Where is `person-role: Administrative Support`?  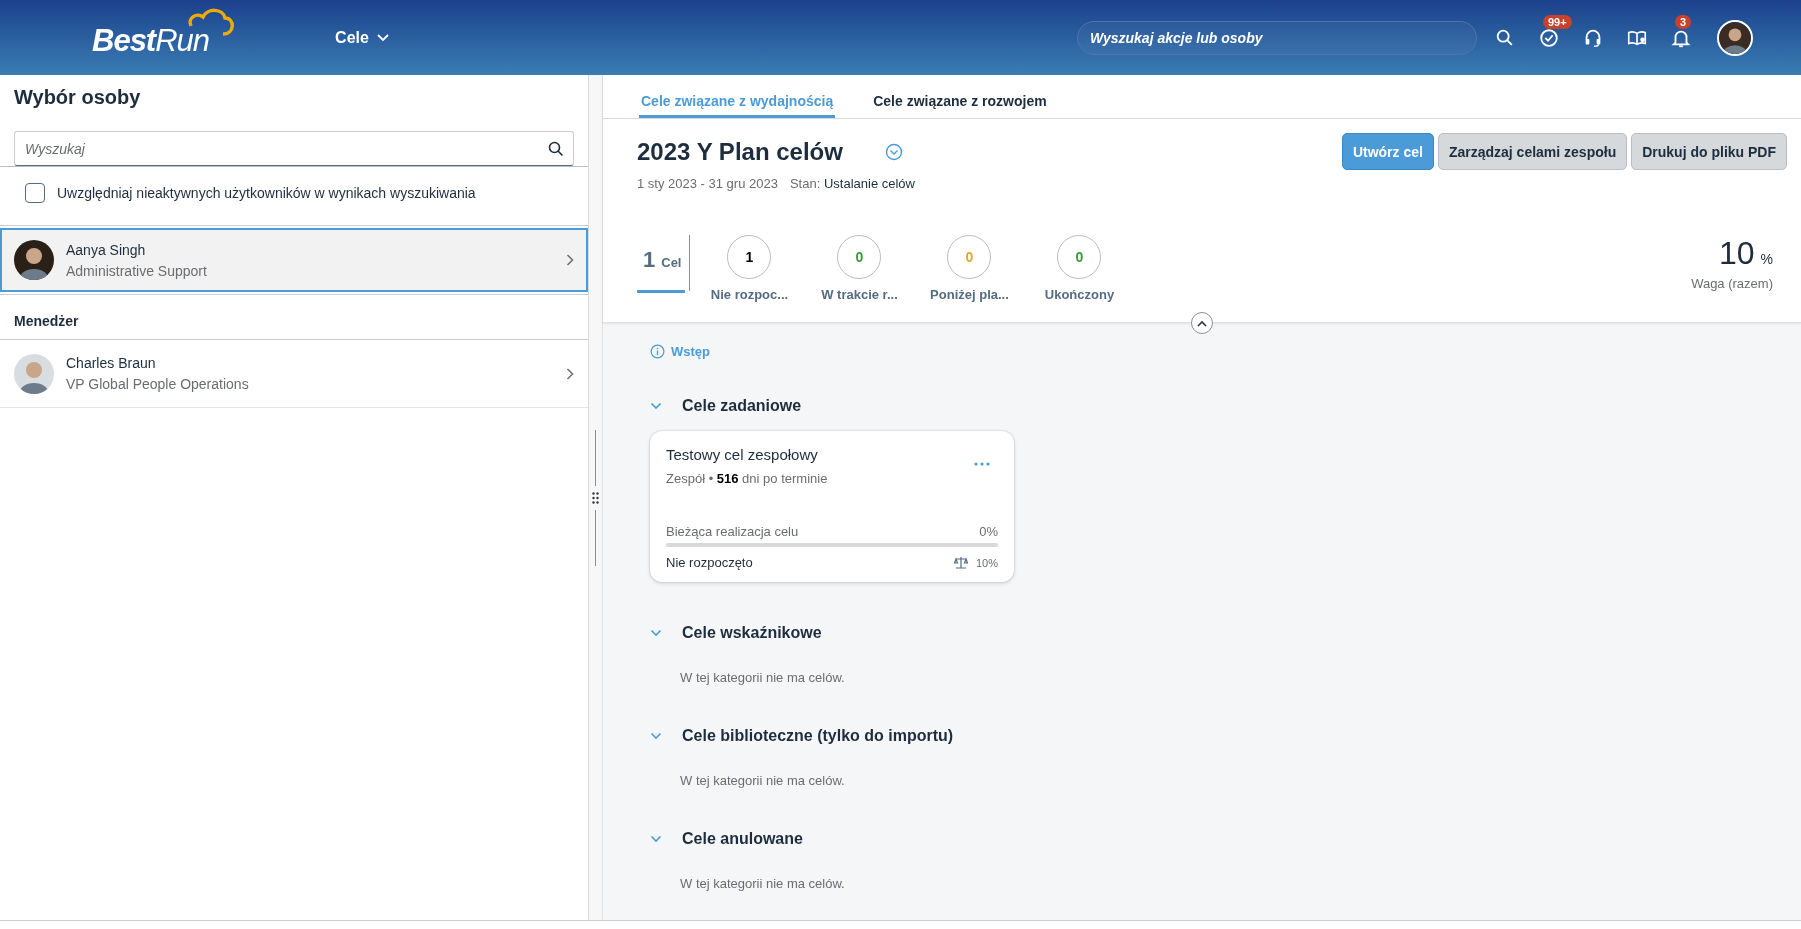 person-role: Administrative Support is located at coordinates (136, 270).